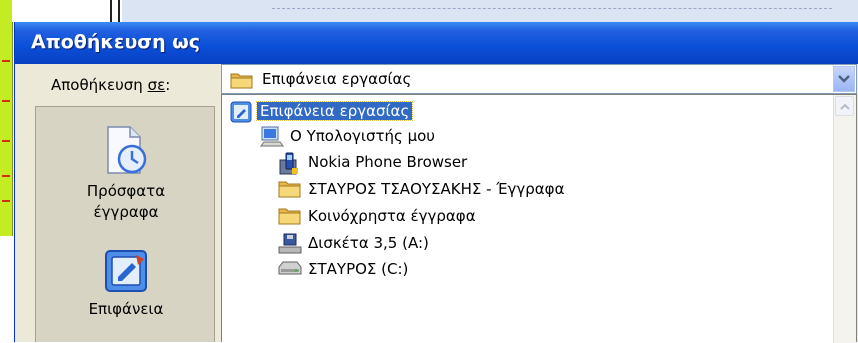 The image size is (858, 343). Describe the element at coordinates (127, 150) in the screenshot. I see `recent-documents-icon` at that location.